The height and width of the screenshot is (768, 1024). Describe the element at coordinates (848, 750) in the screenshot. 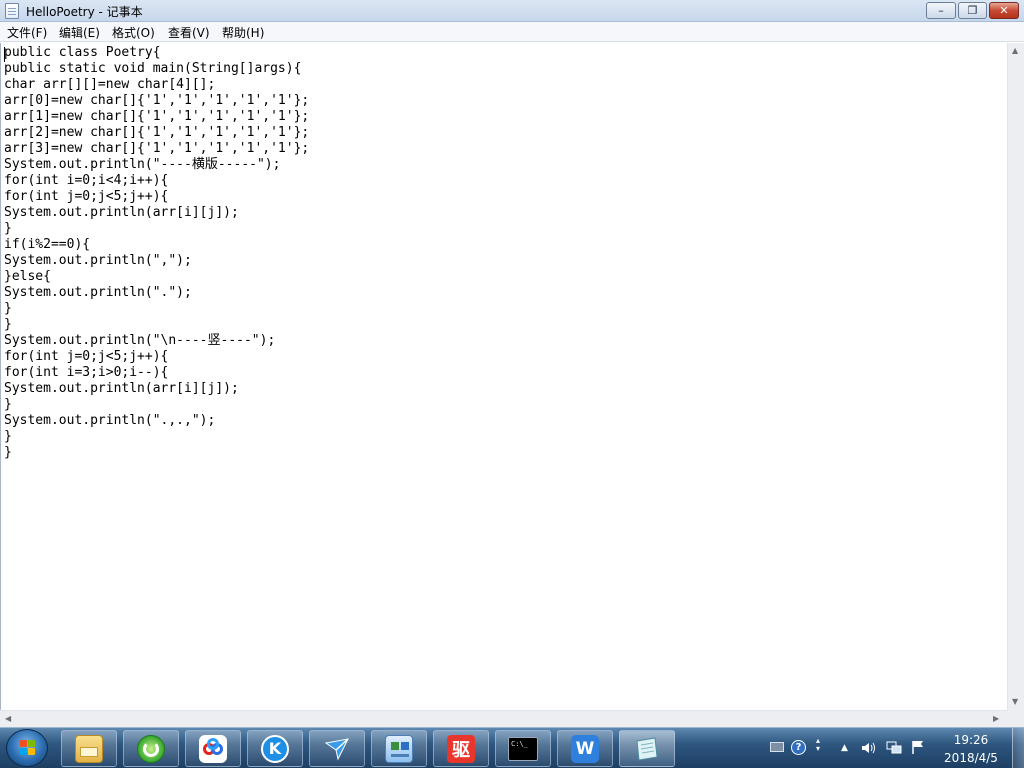

I see `show-hidden-icons-icon: ▲` at that location.